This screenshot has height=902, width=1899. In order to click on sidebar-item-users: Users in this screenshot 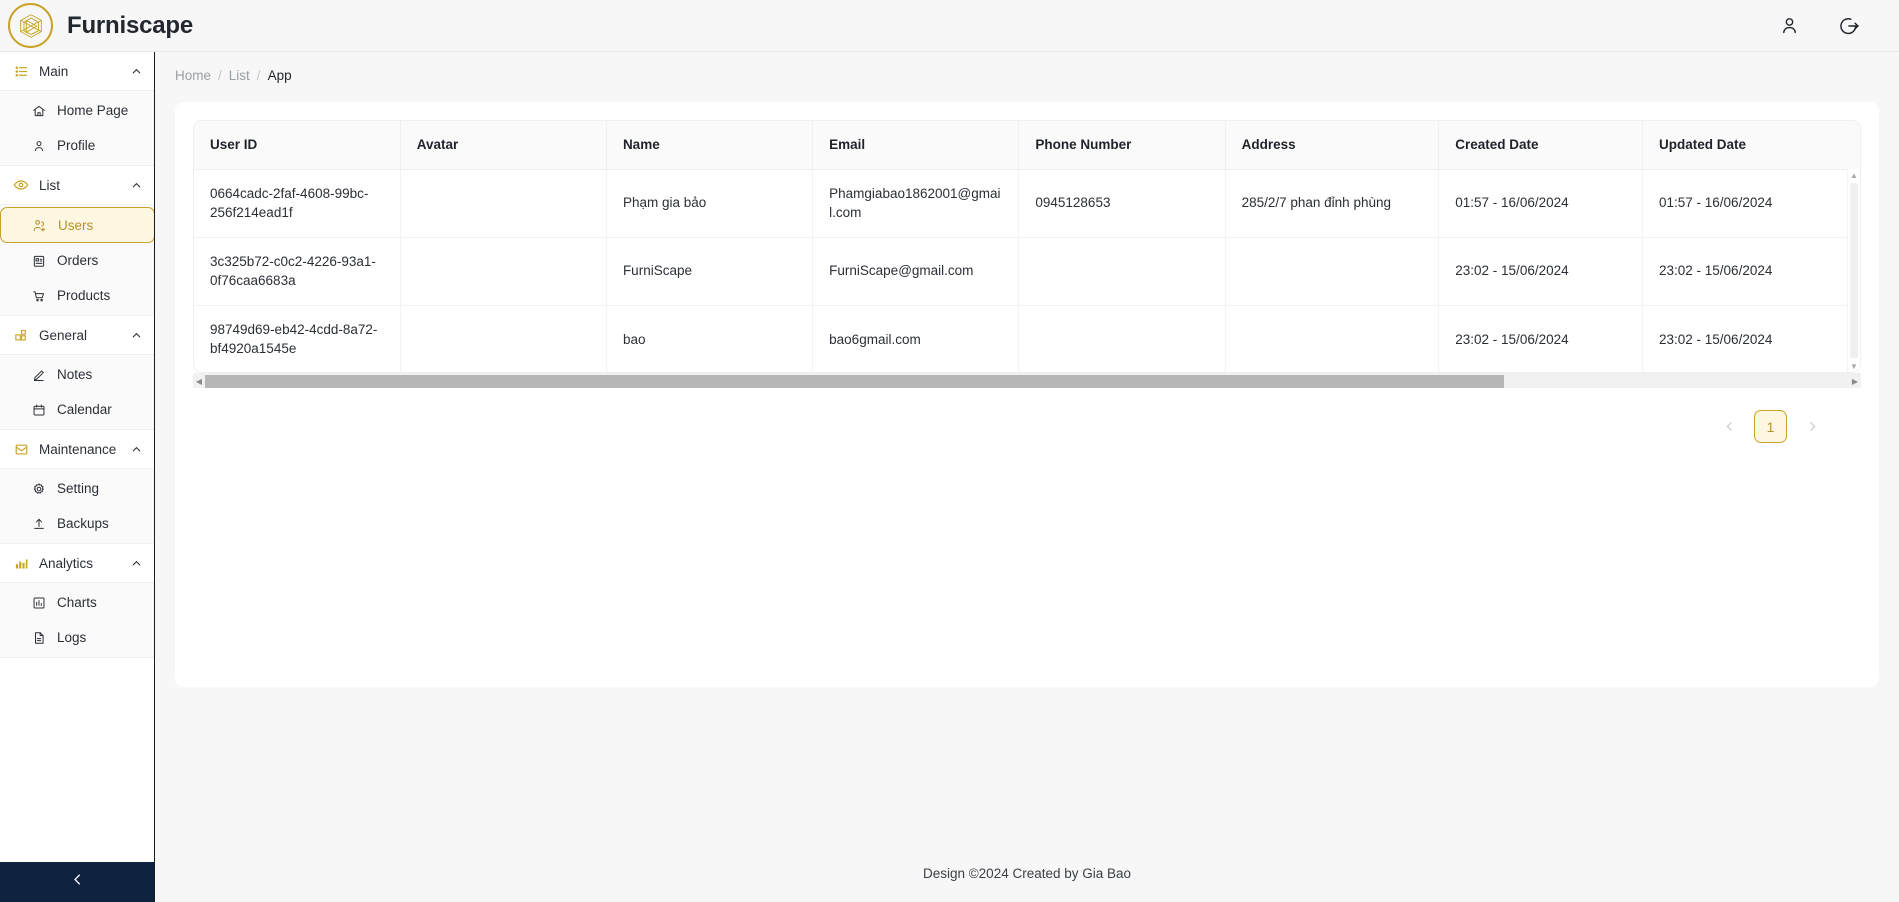, I will do `click(77, 225)`.